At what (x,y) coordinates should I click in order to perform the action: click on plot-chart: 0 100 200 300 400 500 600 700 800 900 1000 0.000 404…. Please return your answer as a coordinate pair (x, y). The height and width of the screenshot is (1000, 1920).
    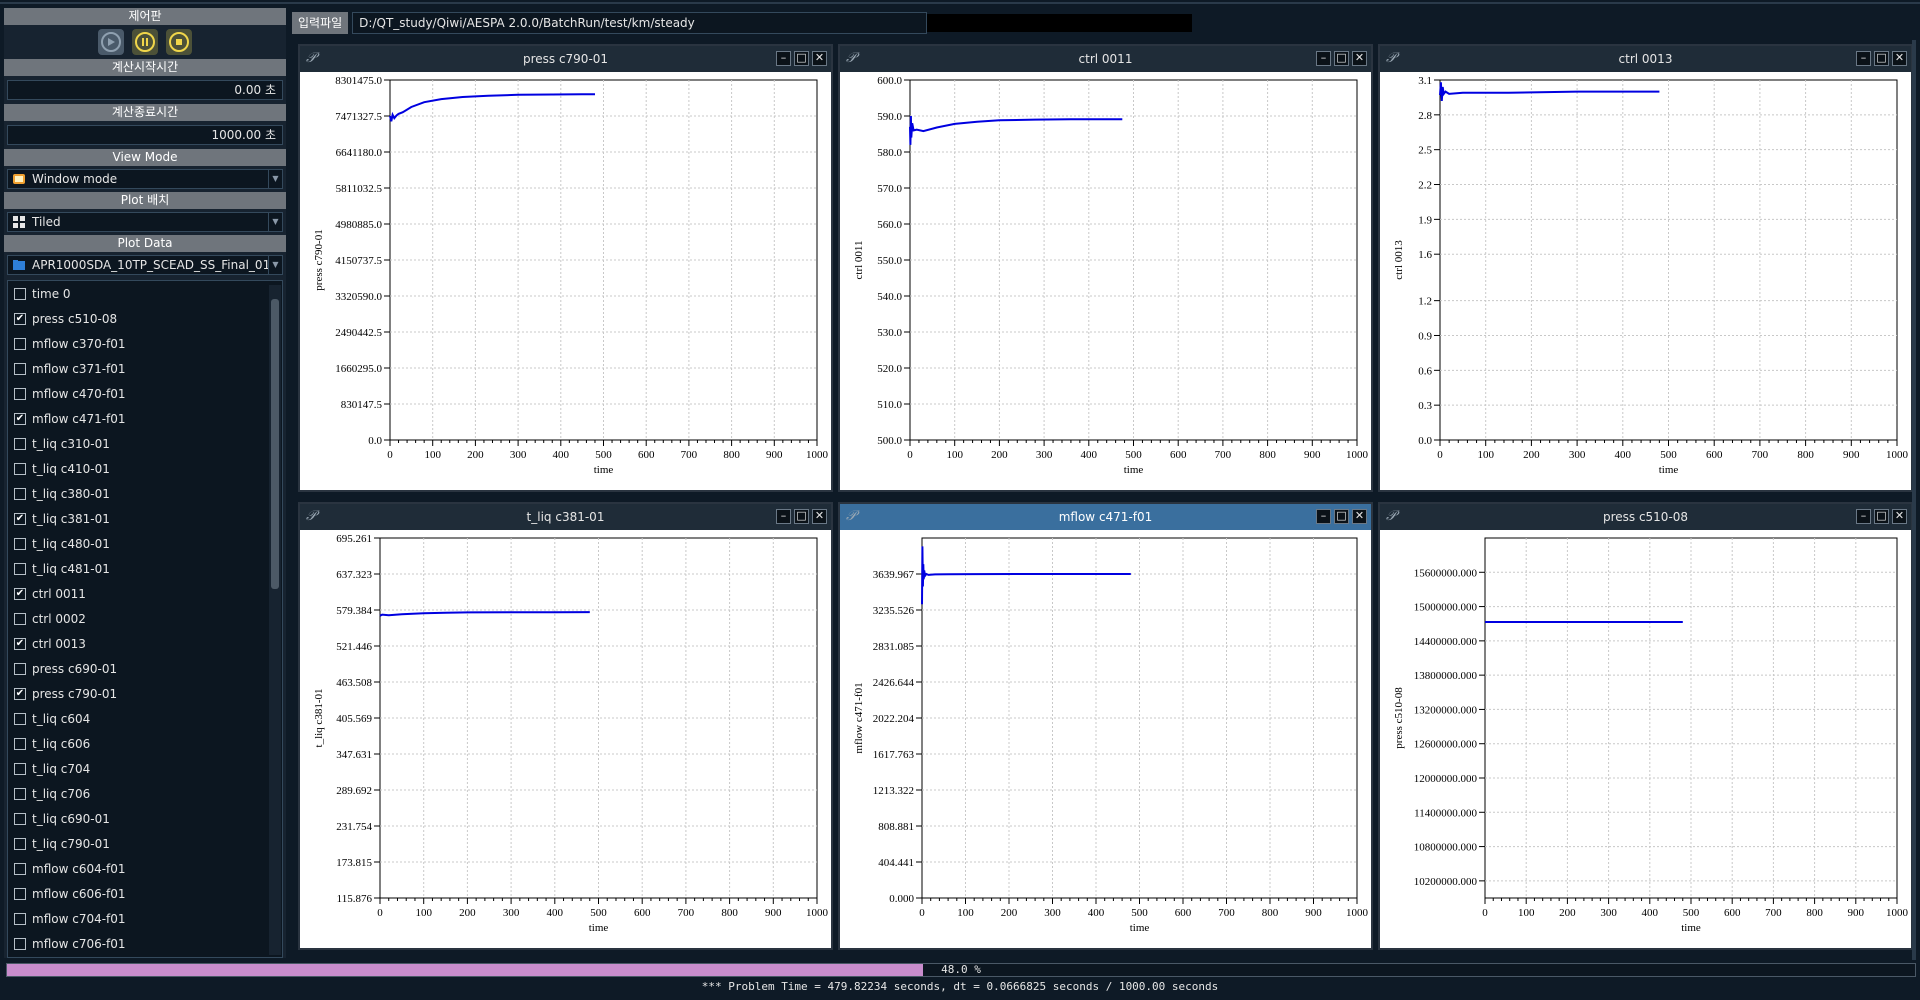
    Looking at the image, I should click on (1105, 739).